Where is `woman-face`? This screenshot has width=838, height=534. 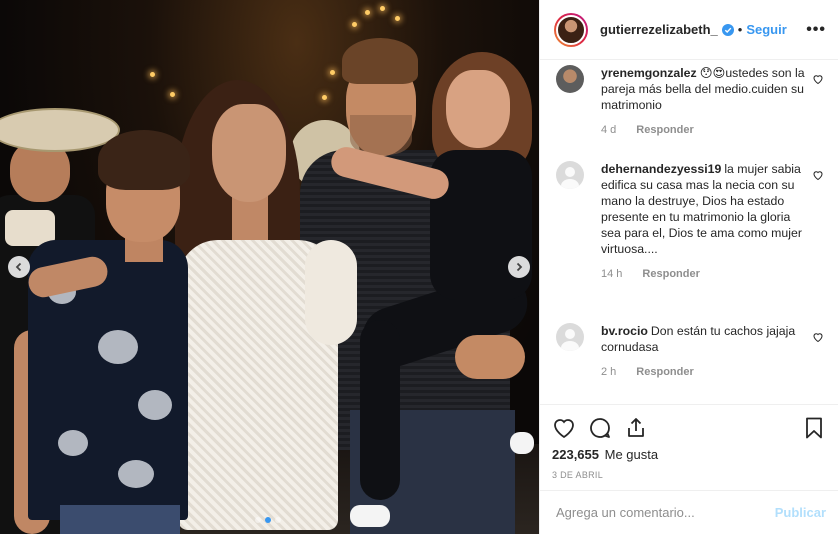
woman-face is located at coordinates (249, 153).